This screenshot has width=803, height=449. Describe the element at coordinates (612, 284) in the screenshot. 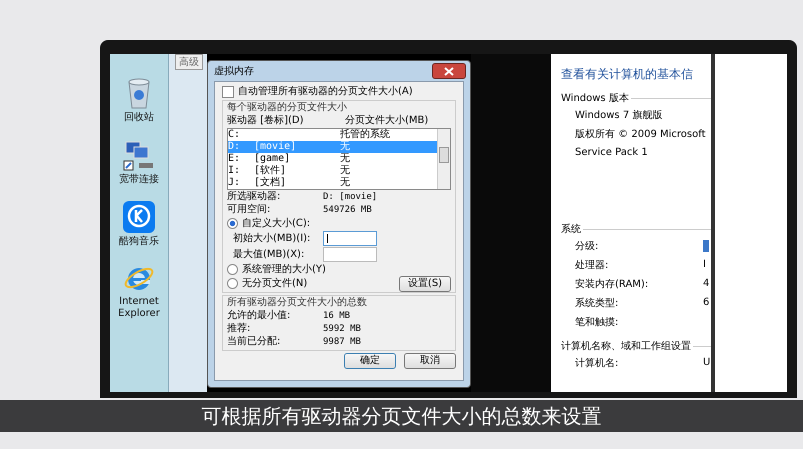

I see `info-label: 安装内存(RAM):` at that location.